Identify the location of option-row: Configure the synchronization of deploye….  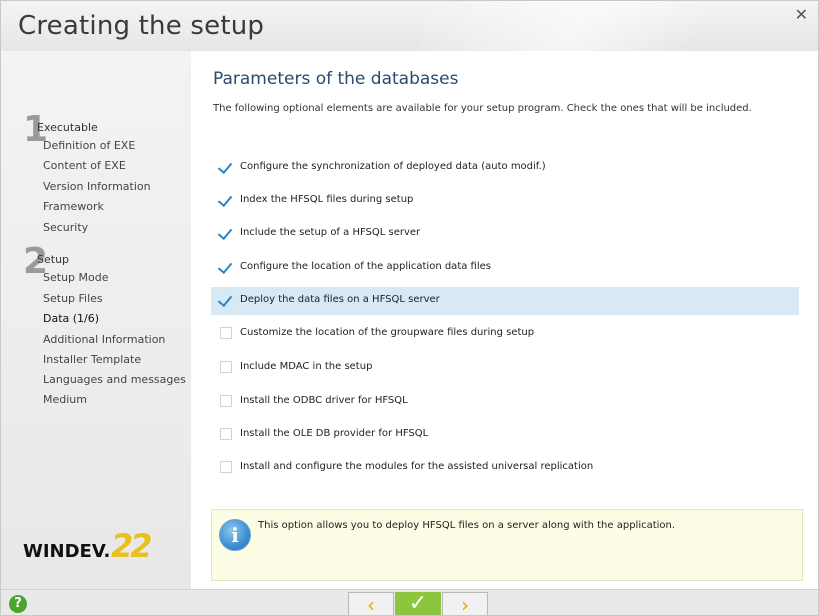
(505, 168).